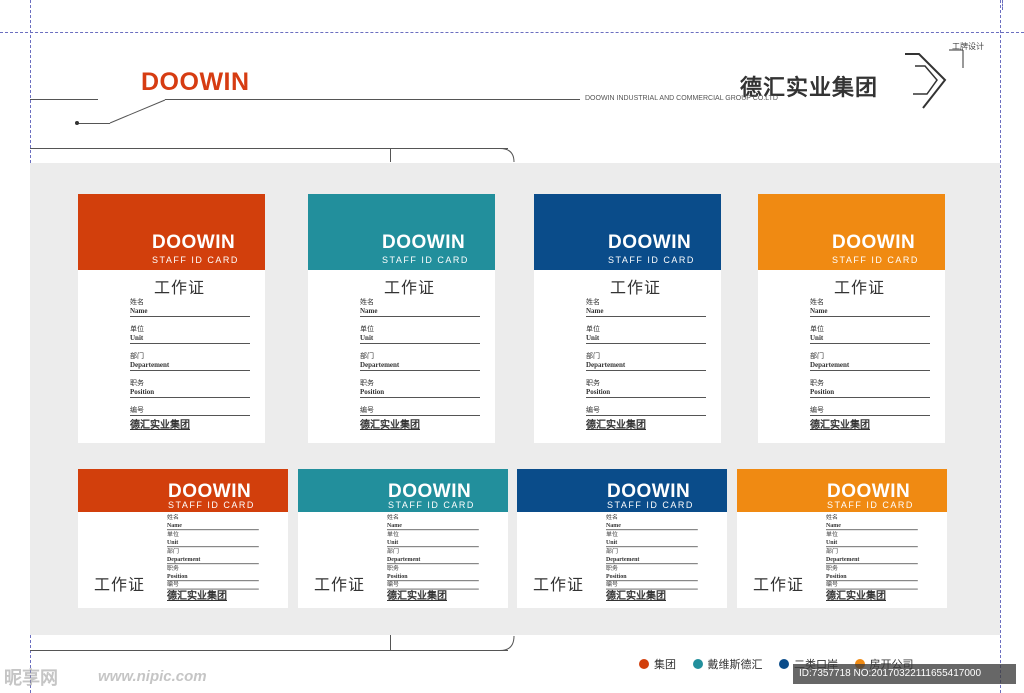  What do you see at coordinates (1002, 5) in the screenshot?
I see `guide-top-right` at bounding box center [1002, 5].